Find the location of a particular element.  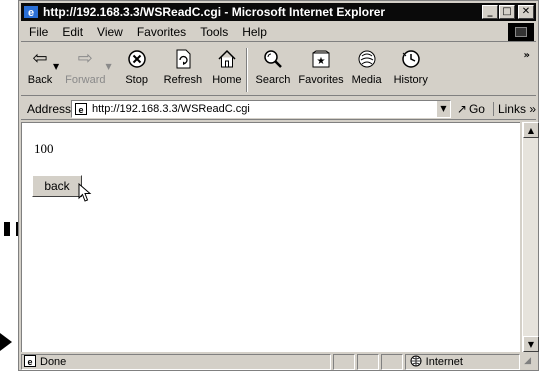

minimize-button: _ is located at coordinates (490, 12).